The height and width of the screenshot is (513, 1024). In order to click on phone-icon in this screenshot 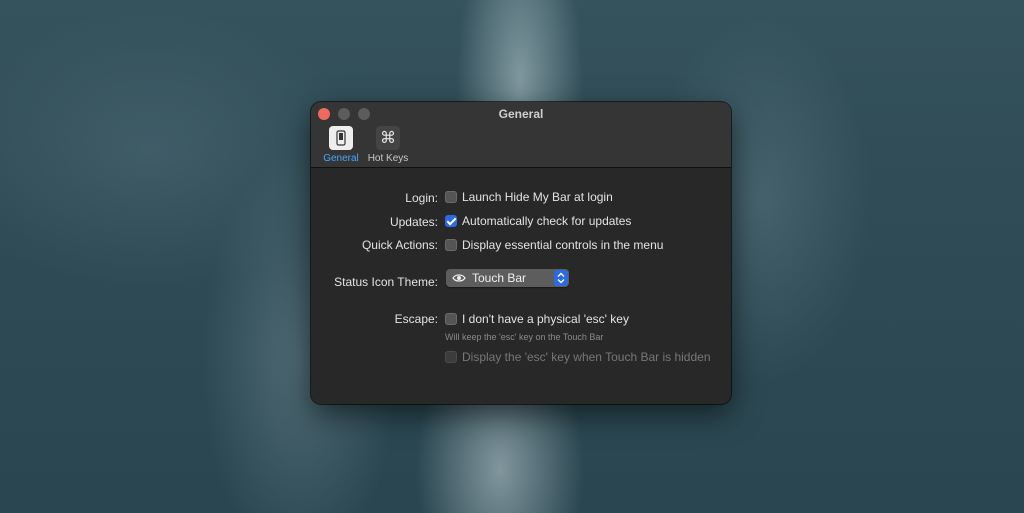, I will do `click(341, 138)`.